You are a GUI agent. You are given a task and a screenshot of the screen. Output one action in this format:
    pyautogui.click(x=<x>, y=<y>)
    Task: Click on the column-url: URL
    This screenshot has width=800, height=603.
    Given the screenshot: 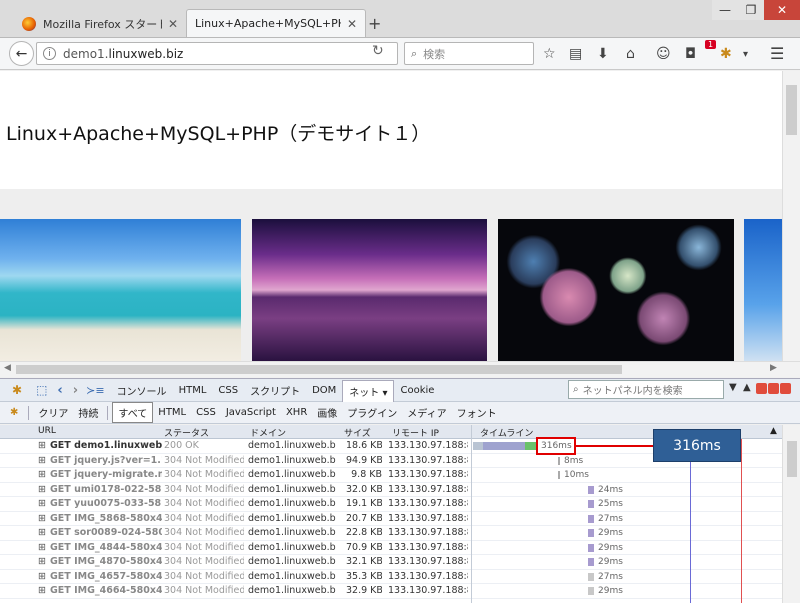 What is the action you would take?
    pyautogui.click(x=47, y=431)
    